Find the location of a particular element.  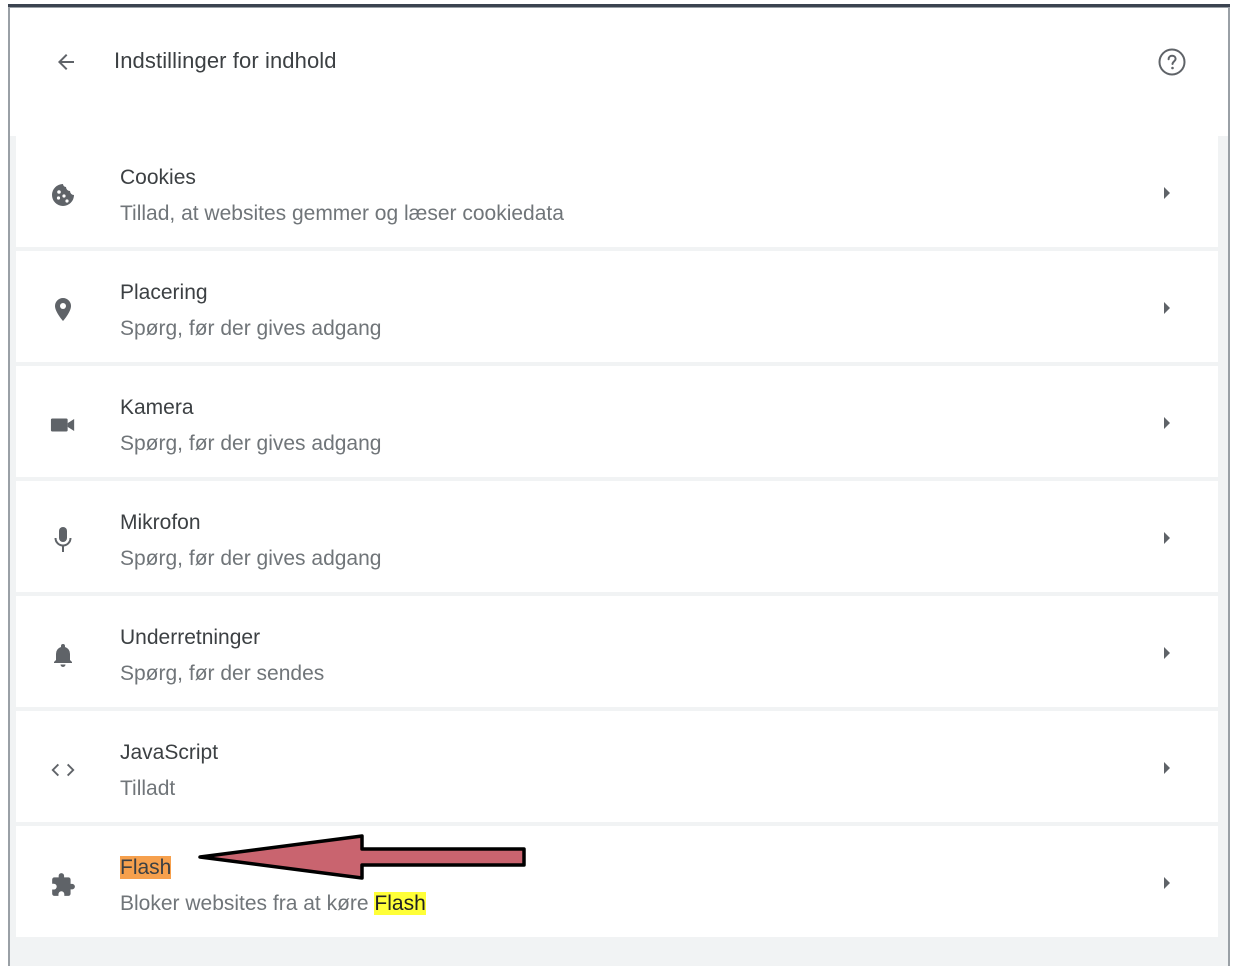

back-button is located at coordinates (66, 62).